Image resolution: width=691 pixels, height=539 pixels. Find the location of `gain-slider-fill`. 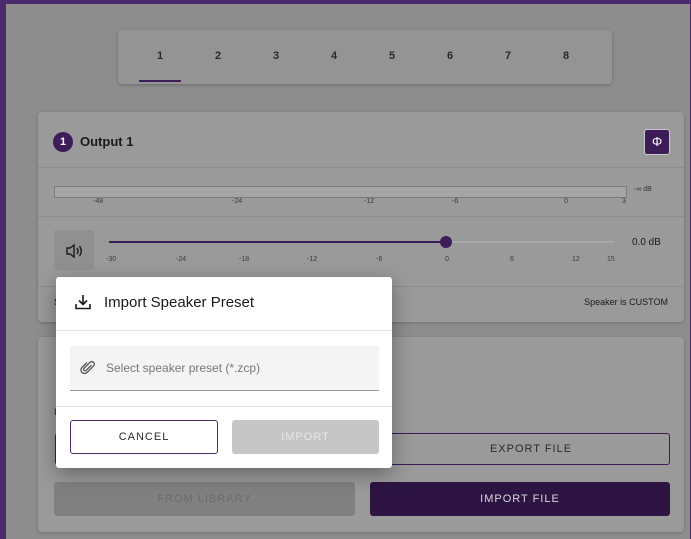

gain-slider-fill is located at coordinates (277, 242).